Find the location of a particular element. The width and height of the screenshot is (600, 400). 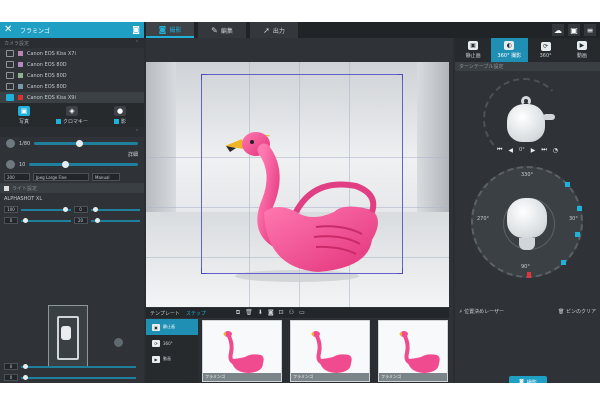

rotation-control: 330° 30° 270° 90° is located at coordinates (527, 236).